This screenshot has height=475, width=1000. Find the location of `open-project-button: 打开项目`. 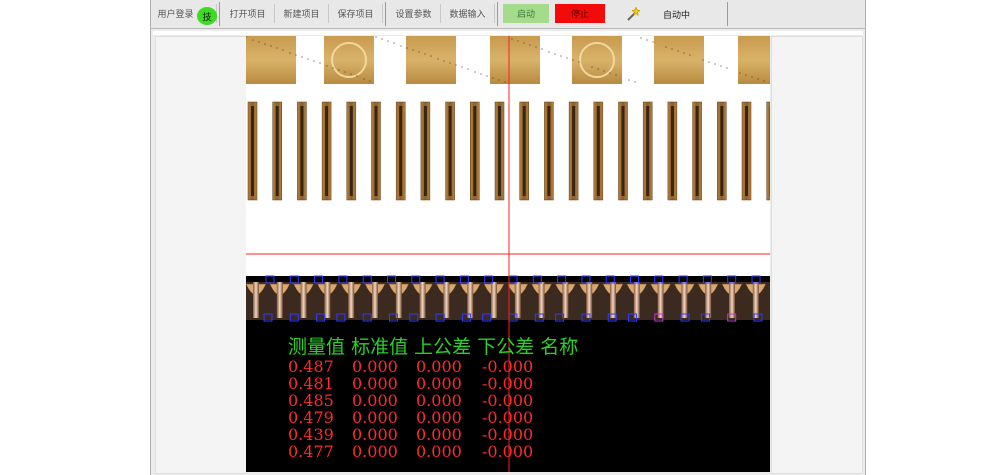

open-project-button: 打开项目 is located at coordinates (248, 13).